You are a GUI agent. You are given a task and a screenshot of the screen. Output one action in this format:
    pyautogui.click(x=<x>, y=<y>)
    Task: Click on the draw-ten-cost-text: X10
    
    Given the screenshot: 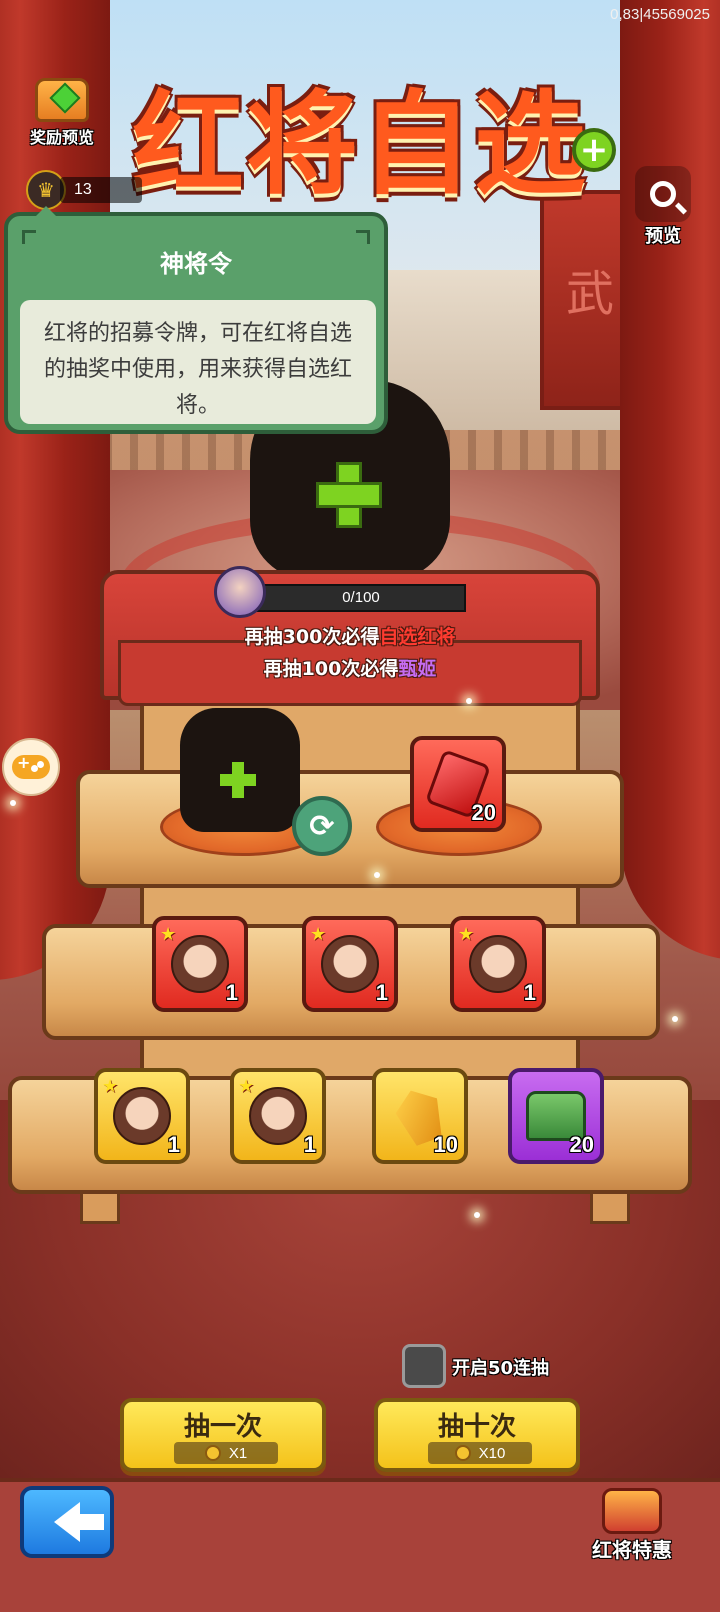 What is the action you would take?
    pyautogui.click(x=492, y=1453)
    